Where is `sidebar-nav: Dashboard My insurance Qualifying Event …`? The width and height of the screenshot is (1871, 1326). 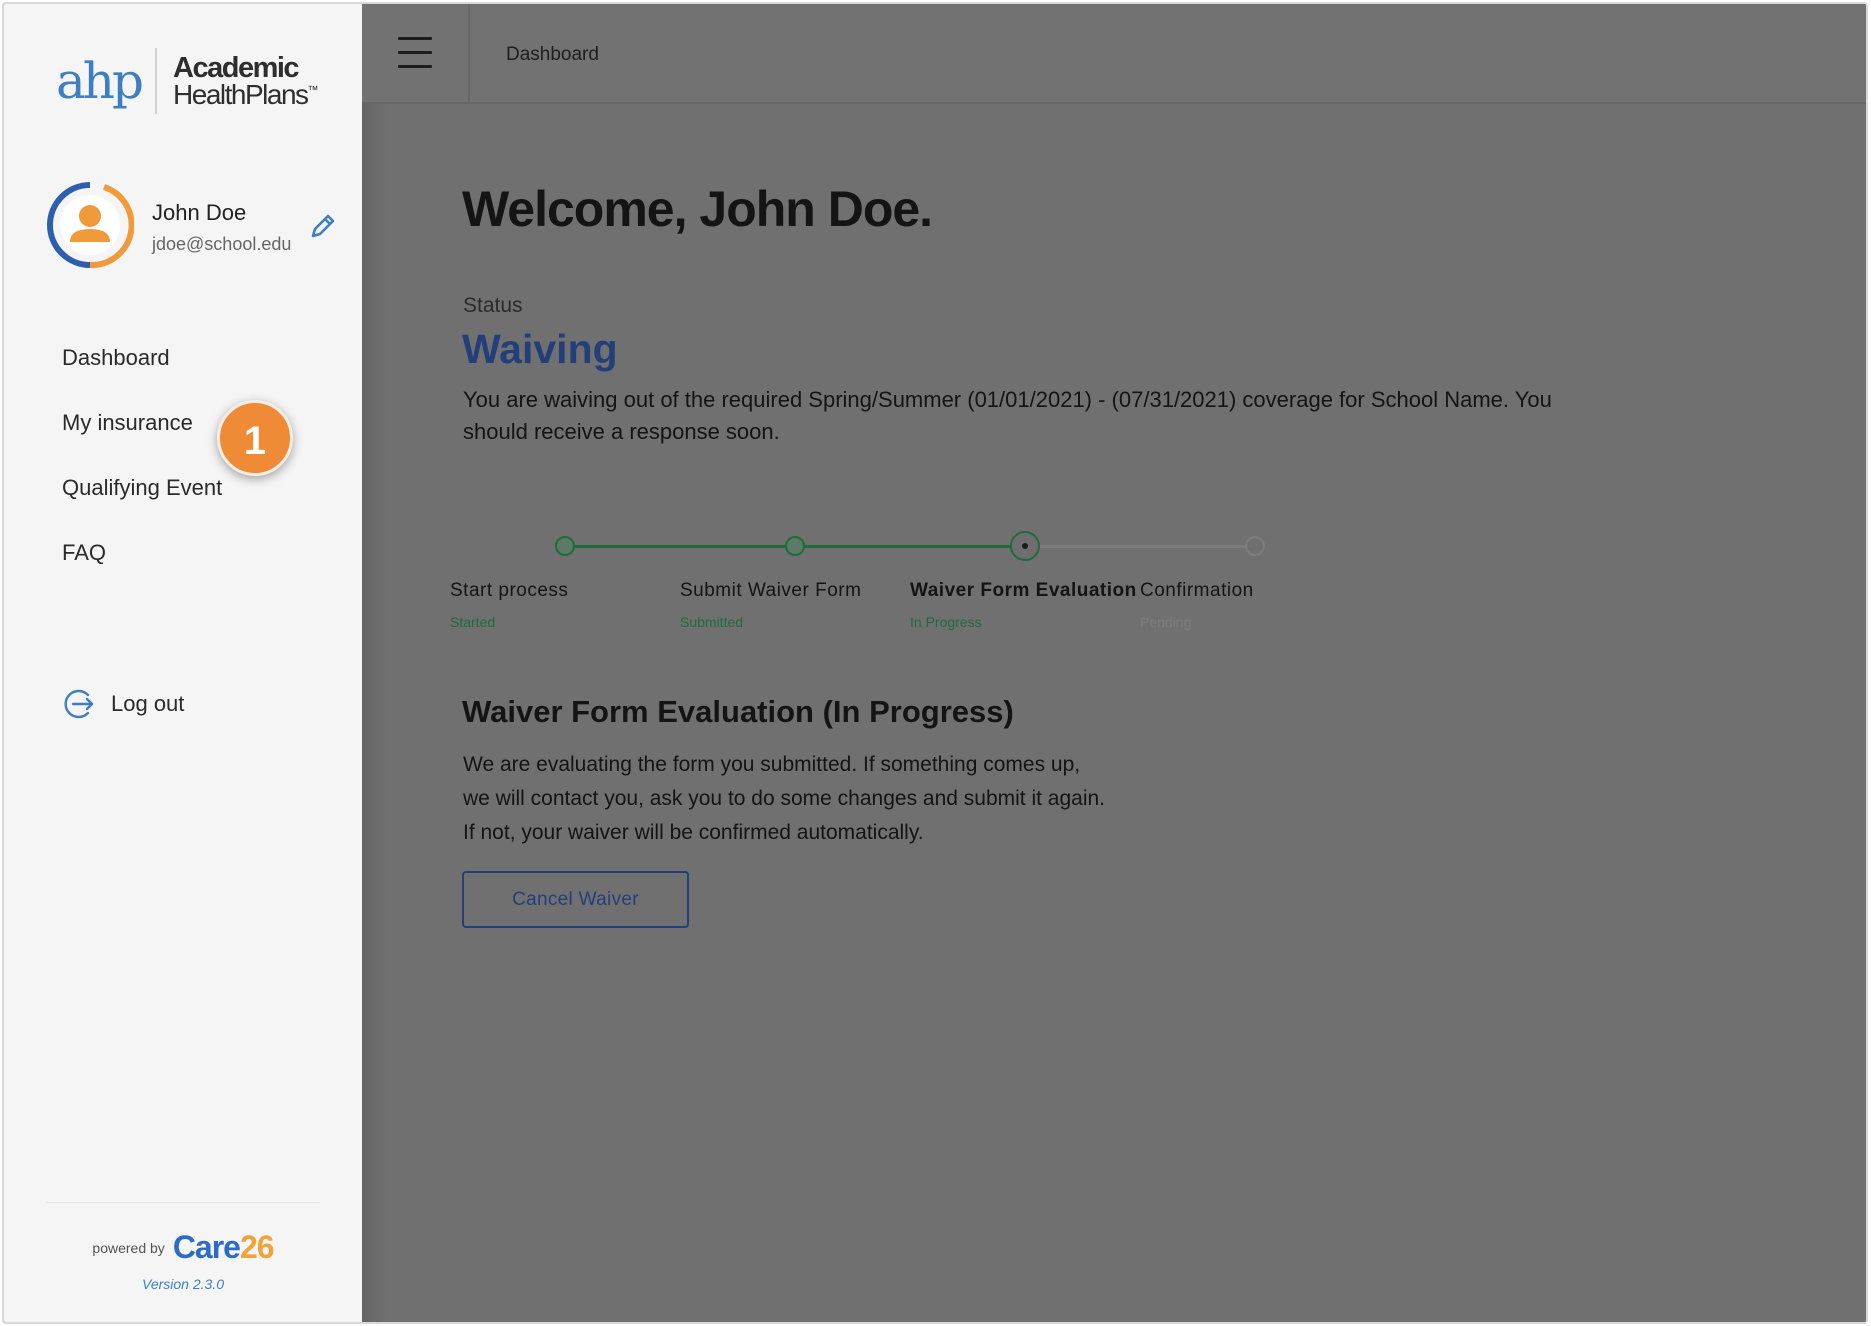
sidebar-nav: Dashboard My insurance Qualifying Event … is located at coordinates (142, 474).